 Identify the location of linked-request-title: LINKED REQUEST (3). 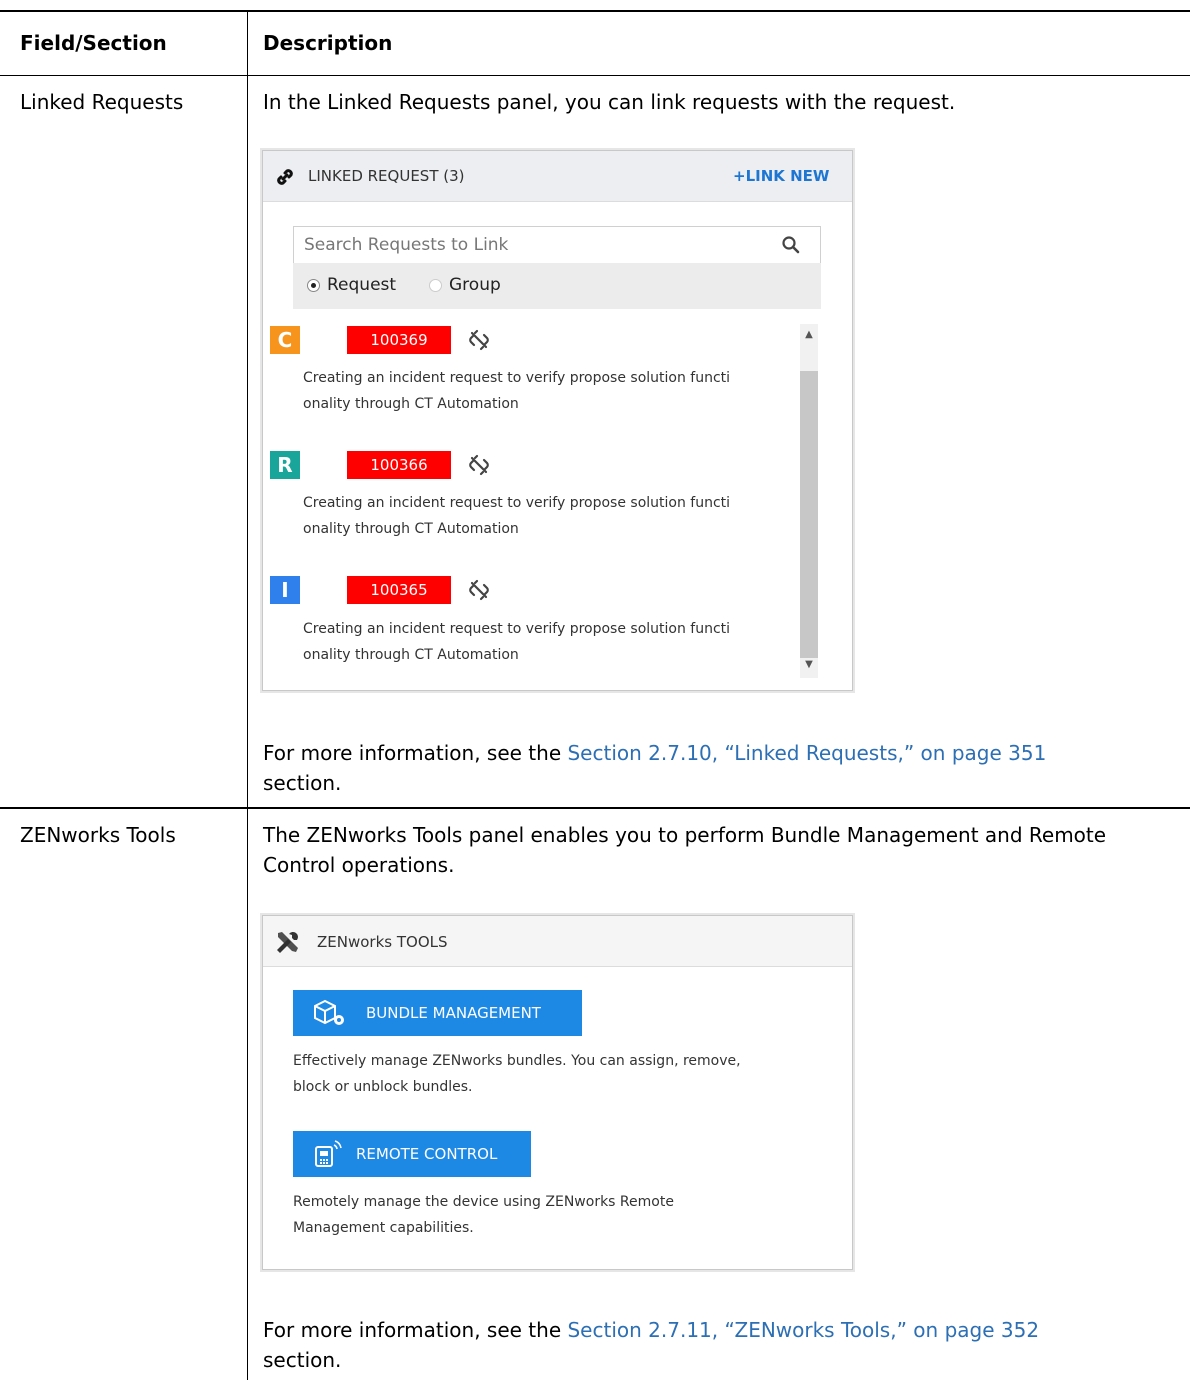
(386, 176).